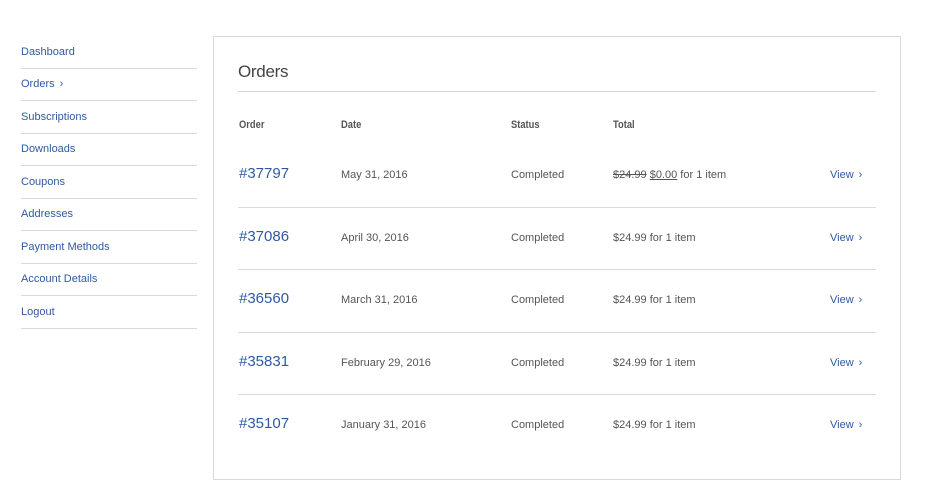 The image size is (946, 494). I want to click on sidebar-item-label: Dashboard, so click(48, 51).